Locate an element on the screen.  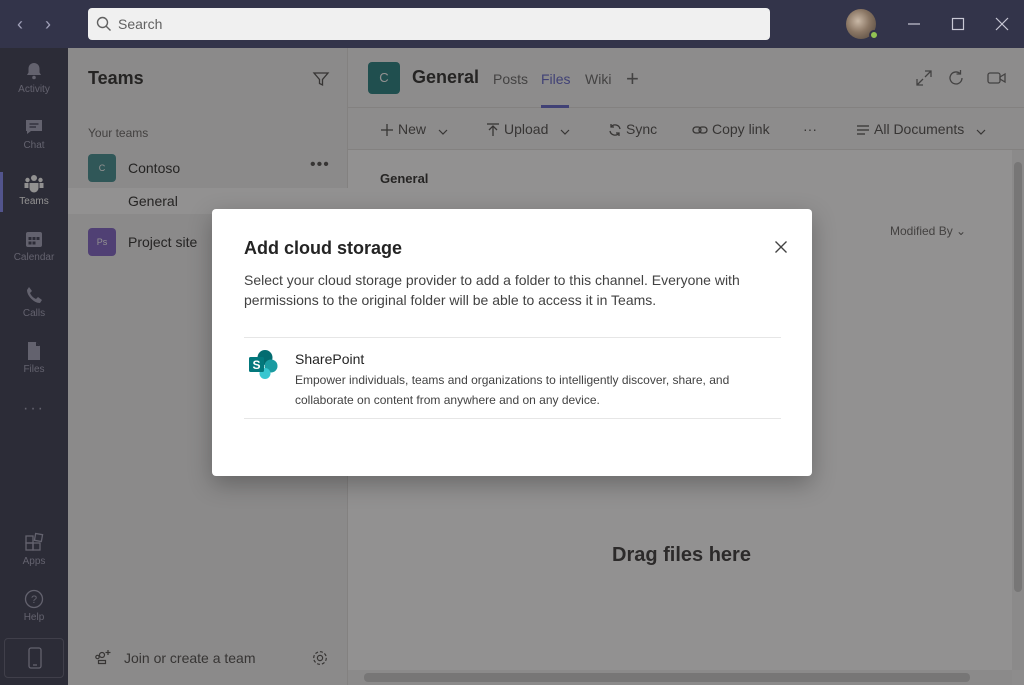
maximize-icon is located at coordinates (958, 24).